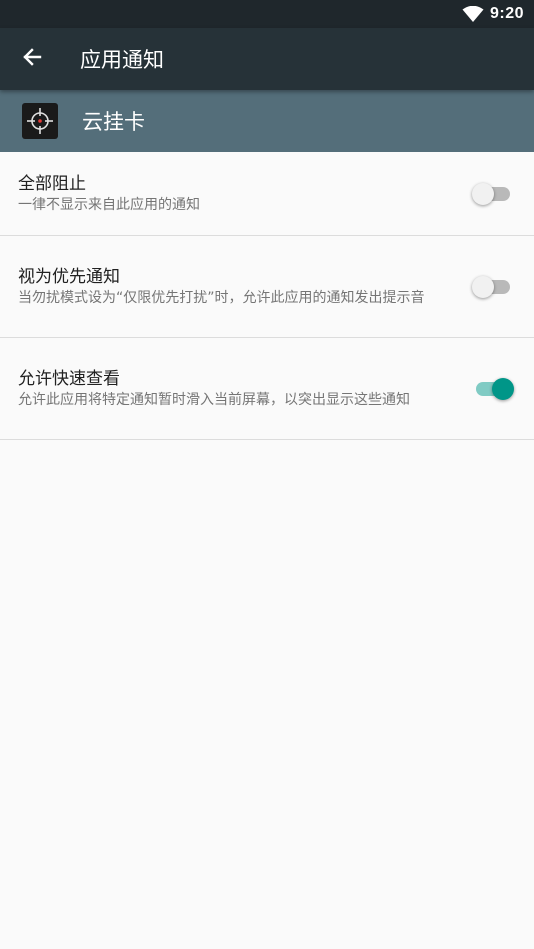  What do you see at coordinates (214, 400) in the screenshot?
I see `setting-subtitle: 允许此应用将特定通知暂时滑入当前屏幕，以突出显示这些通知` at bounding box center [214, 400].